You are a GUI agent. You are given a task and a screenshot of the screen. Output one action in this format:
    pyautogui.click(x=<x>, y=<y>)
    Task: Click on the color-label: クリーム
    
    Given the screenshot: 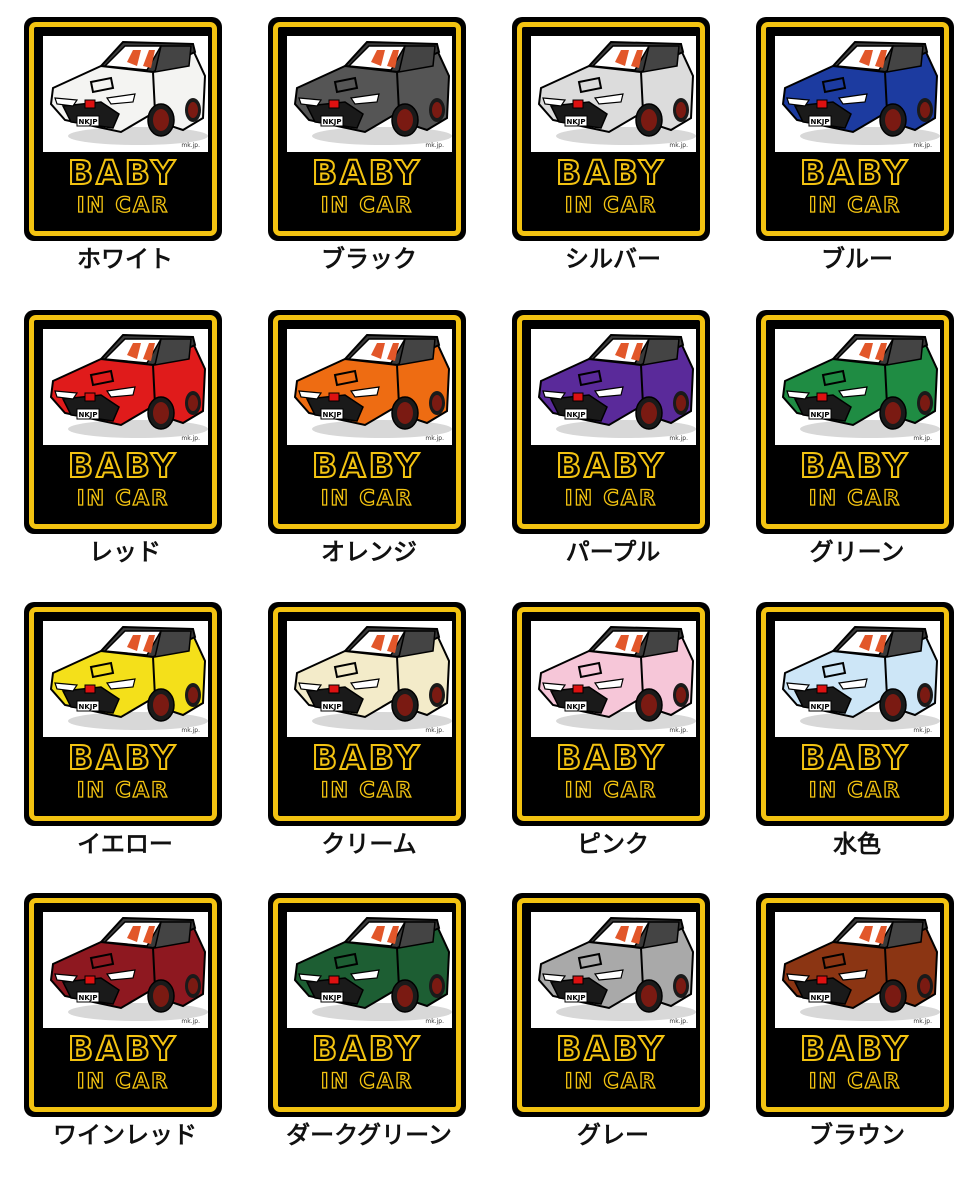 What is the action you would take?
    pyautogui.click(x=369, y=844)
    